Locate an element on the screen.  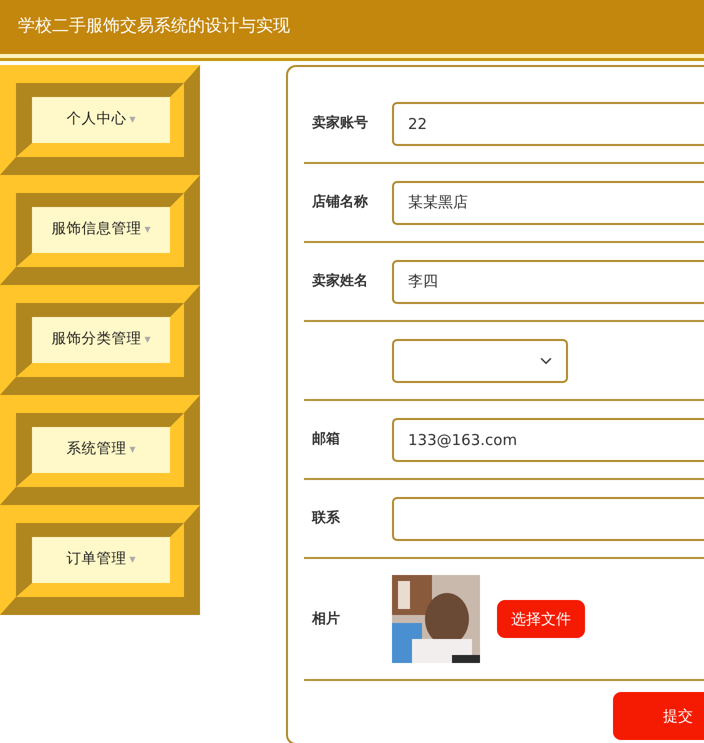
input-field is located at coordinates (548, 518).